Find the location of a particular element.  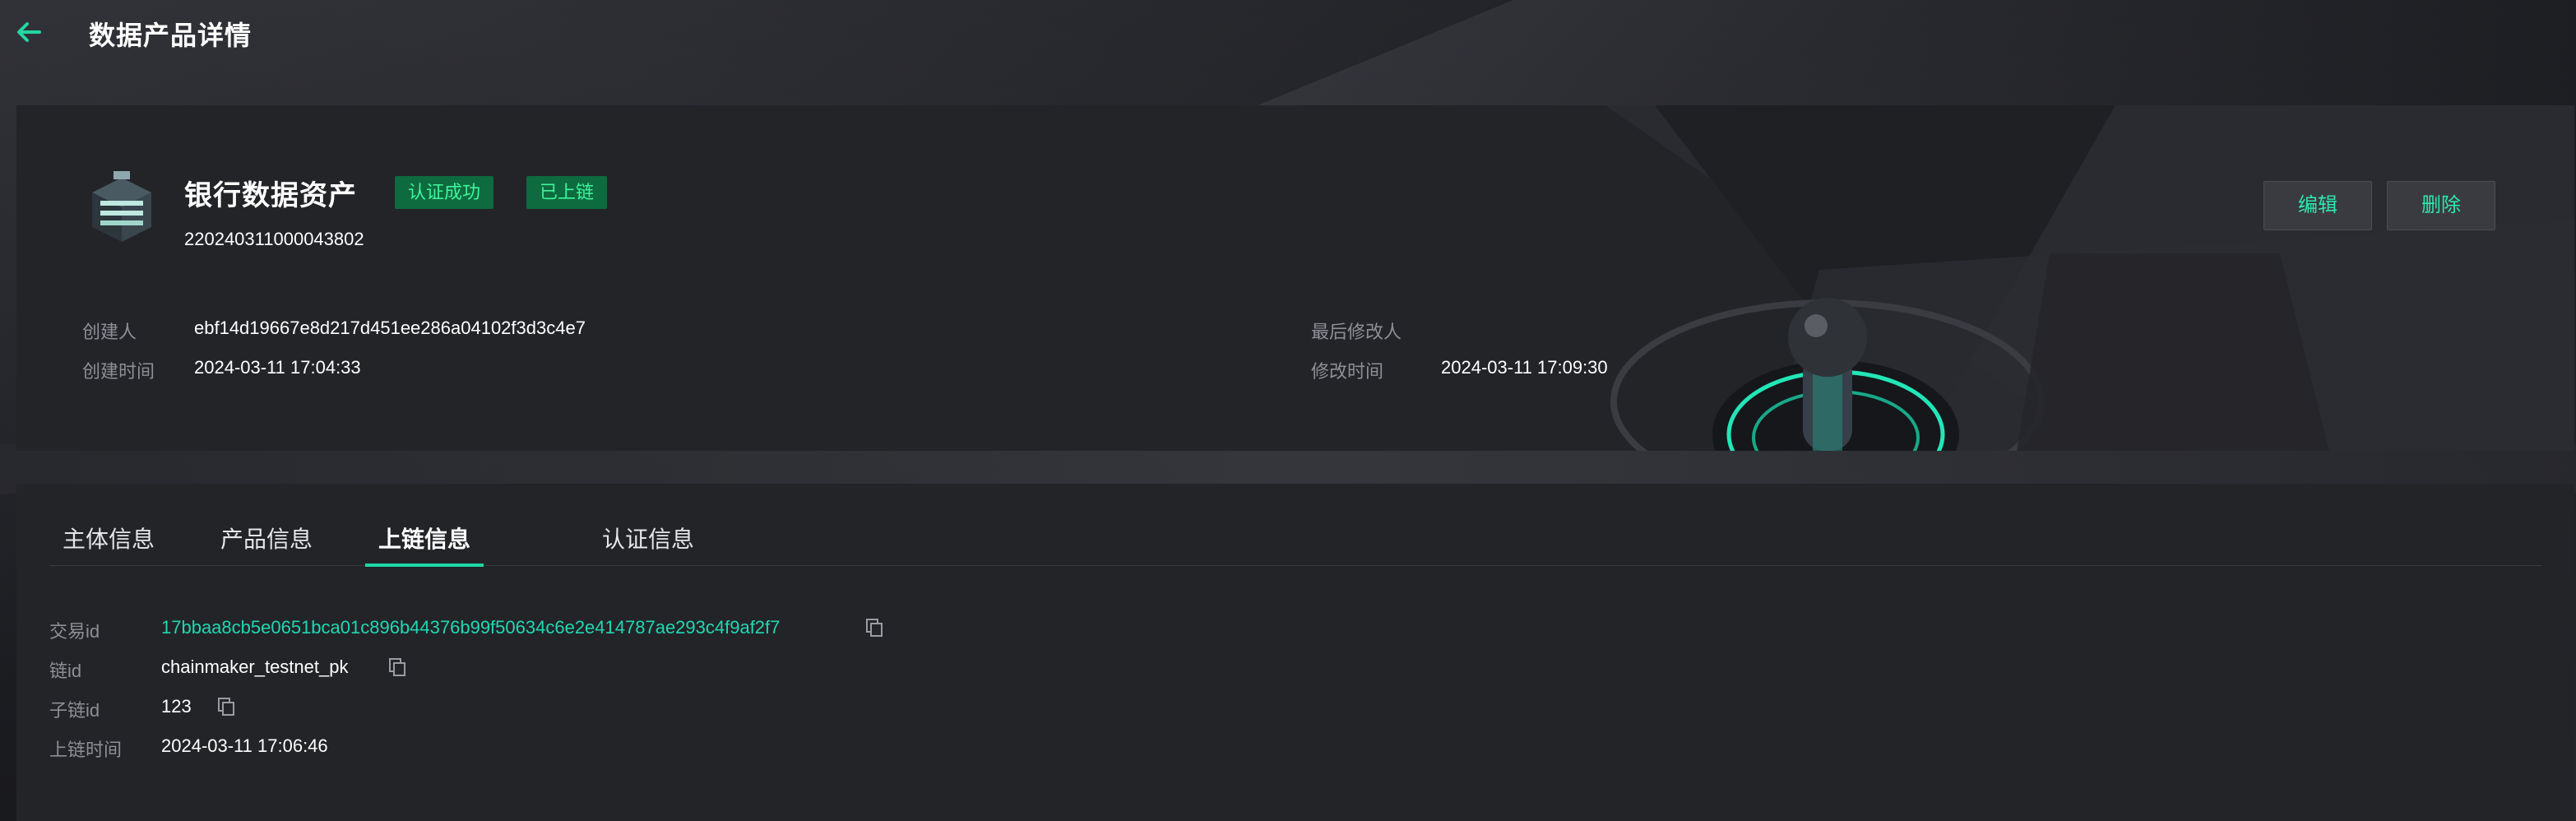

tab-certification-info: 认证信息 is located at coordinates (648, 541).